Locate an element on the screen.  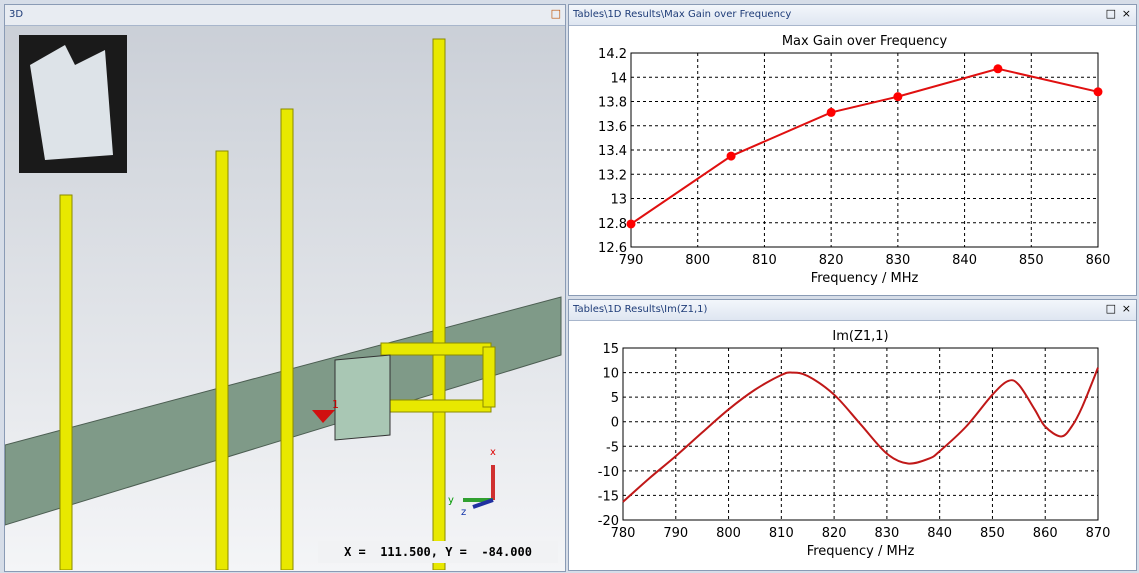
y-tick-label: 13.2 is located at coordinates (612, 175).